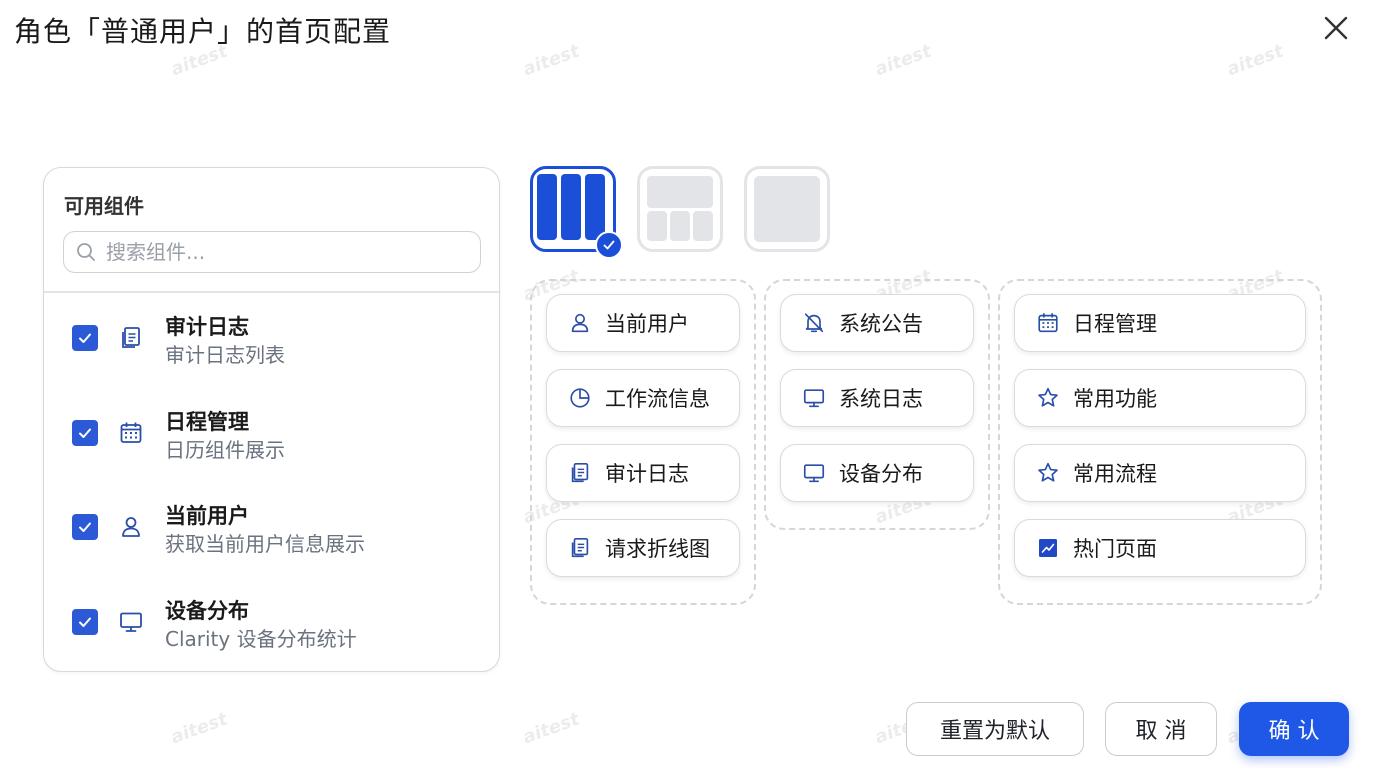 The height and width of the screenshot is (768, 1376). What do you see at coordinates (643, 442) in the screenshot?
I see `layout-column-1: 当前用户 工作流信息 审计日志 请求折线图` at bounding box center [643, 442].